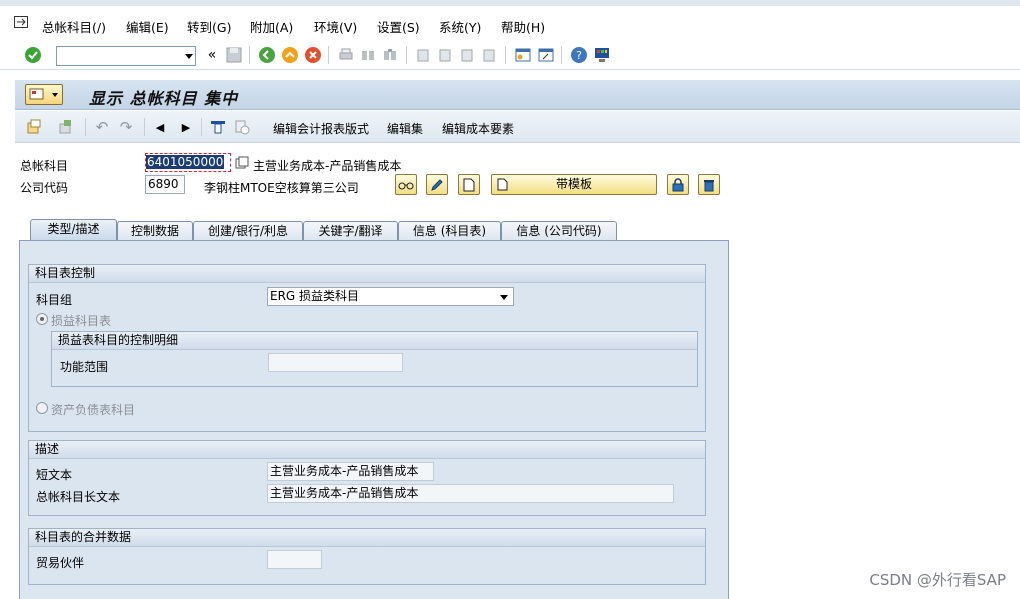  Describe the element at coordinates (315, 296) in the screenshot. I see `account-group-value: ERG 损益类科目` at that location.